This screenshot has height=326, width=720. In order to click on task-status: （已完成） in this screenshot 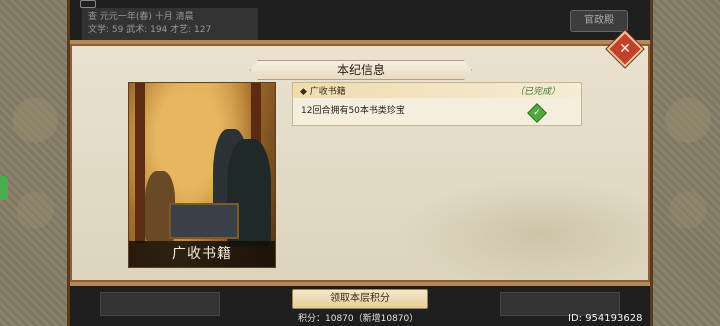, I will do `click(538, 92)`.